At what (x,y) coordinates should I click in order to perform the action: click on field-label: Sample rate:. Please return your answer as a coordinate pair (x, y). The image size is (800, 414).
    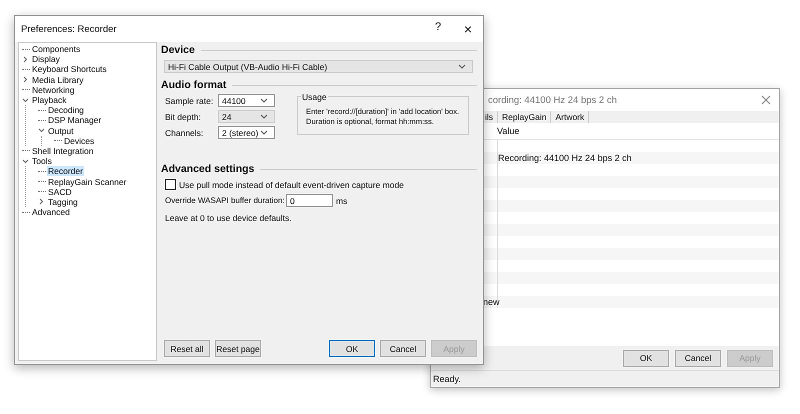
    Looking at the image, I should click on (189, 101).